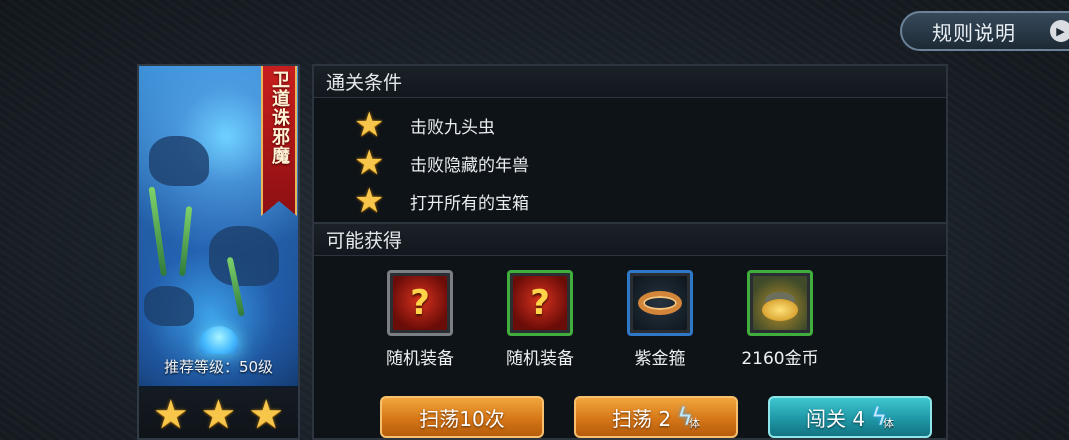  I want to click on stage-title: 卫道诛邪魔, so click(279, 117).